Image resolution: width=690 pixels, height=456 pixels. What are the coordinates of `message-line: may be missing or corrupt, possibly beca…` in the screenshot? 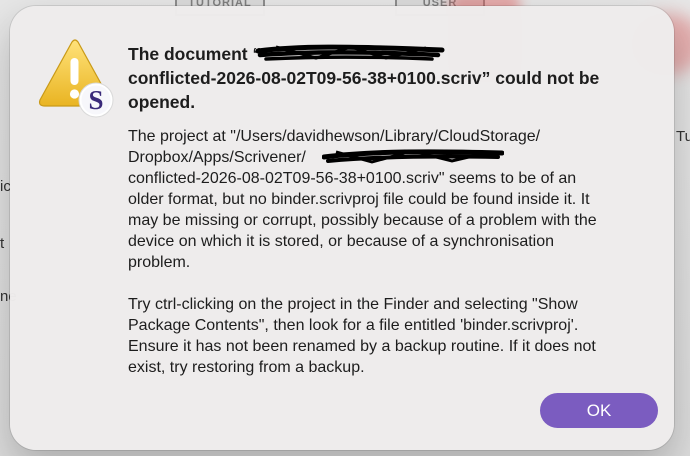 It's located at (362, 220).